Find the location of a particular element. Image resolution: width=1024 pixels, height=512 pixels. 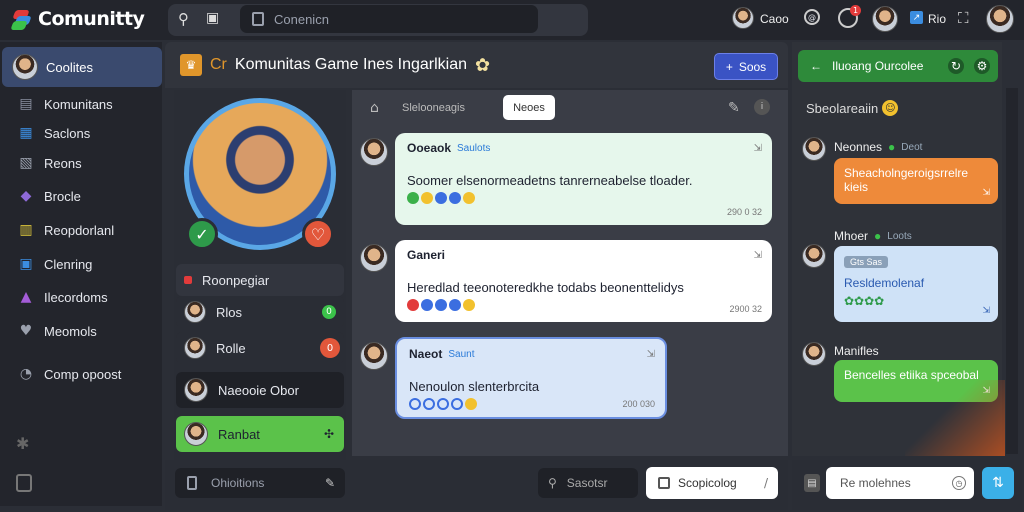

profile-card-0: Roonpegiar is located at coordinates (260, 280).